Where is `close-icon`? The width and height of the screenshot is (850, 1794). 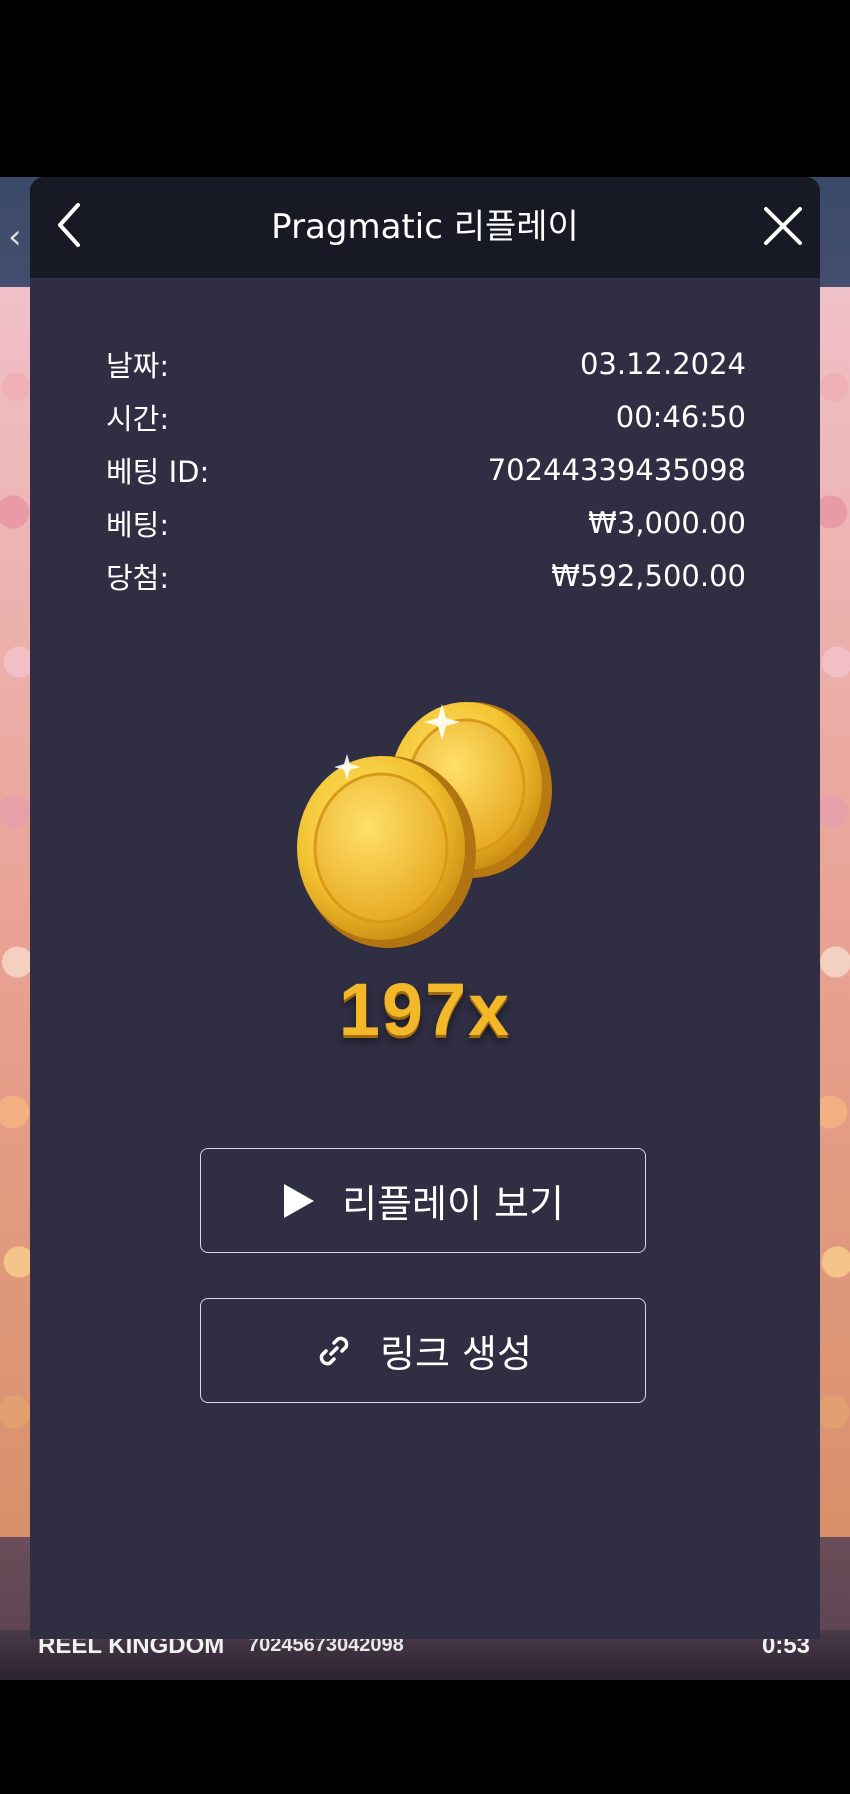
close-icon is located at coordinates (783, 226).